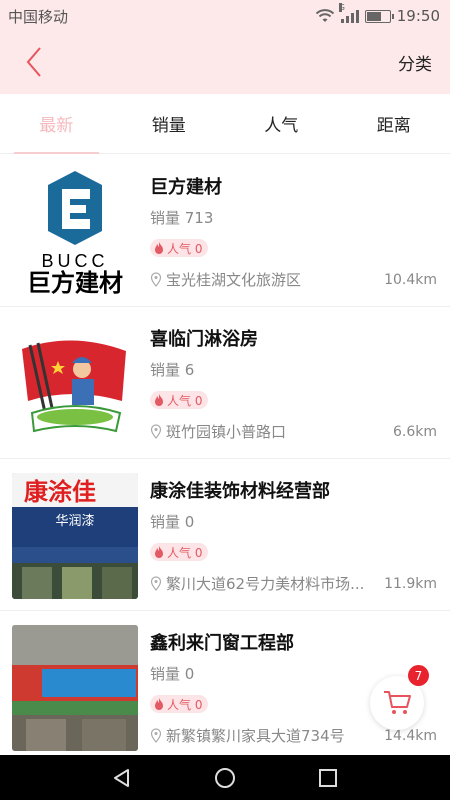 The width and height of the screenshot is (450, 800). Describe the element at coordinates (225, 63) in the screenshot. I see `header: 分类` at that location.